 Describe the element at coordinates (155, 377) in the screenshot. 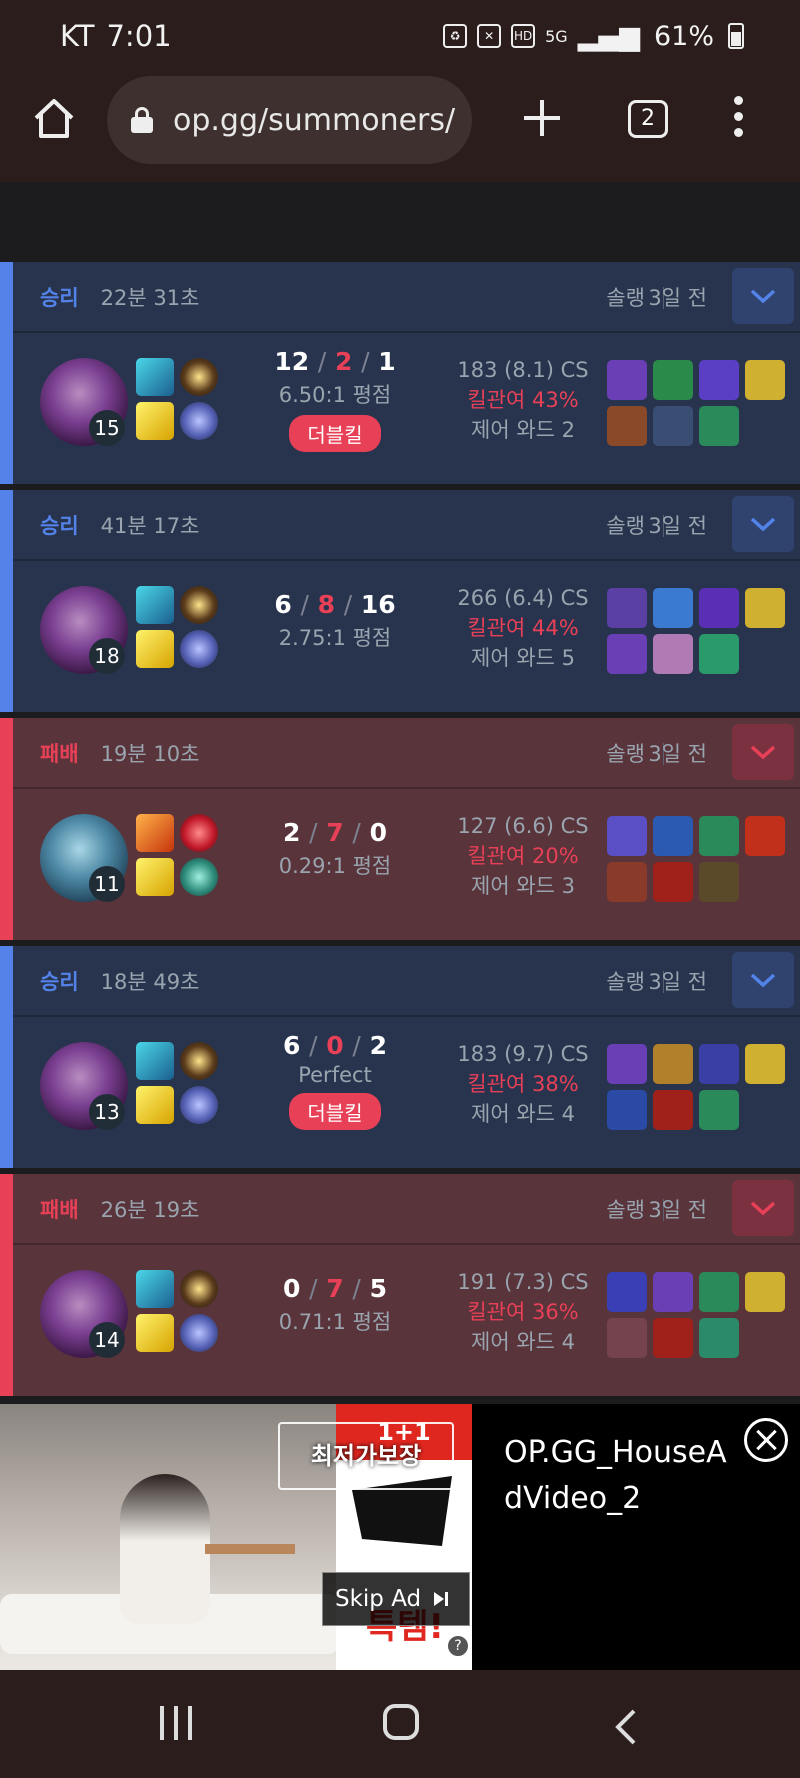

I see `ghost-spell-icon` at that location.